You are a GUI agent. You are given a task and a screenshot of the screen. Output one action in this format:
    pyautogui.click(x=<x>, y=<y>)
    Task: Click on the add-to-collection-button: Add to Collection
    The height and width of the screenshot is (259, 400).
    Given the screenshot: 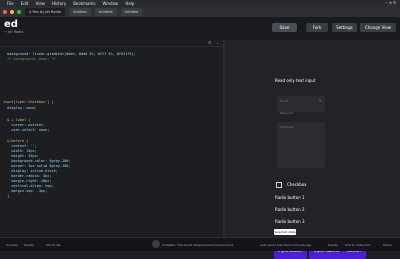 What is the action you would take?
    pyautogui.click(x=358, y=245)
    